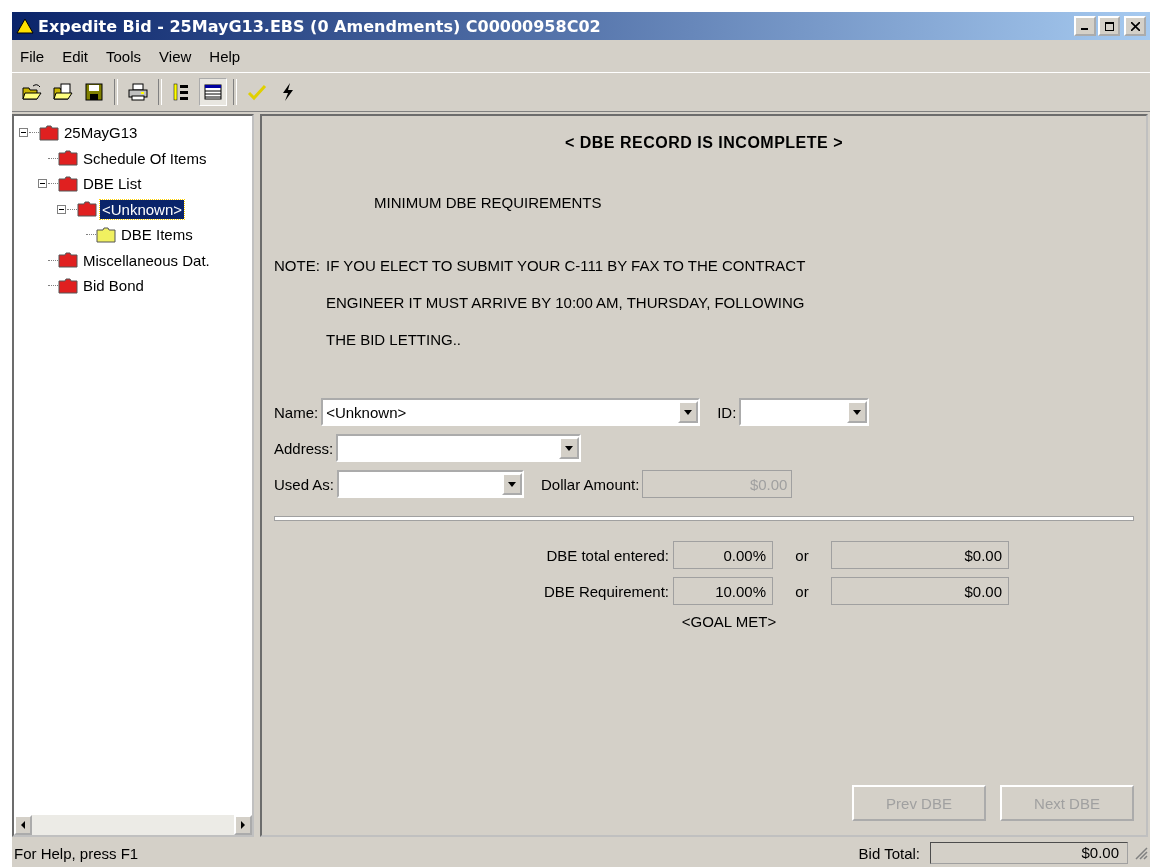 This screenshot has height=867, width=1150. What do you see at coordinates (146, 260) in the screenshot?
I see `tree-item: Miscellaneous Dat.` at bounding box center [146, 260].